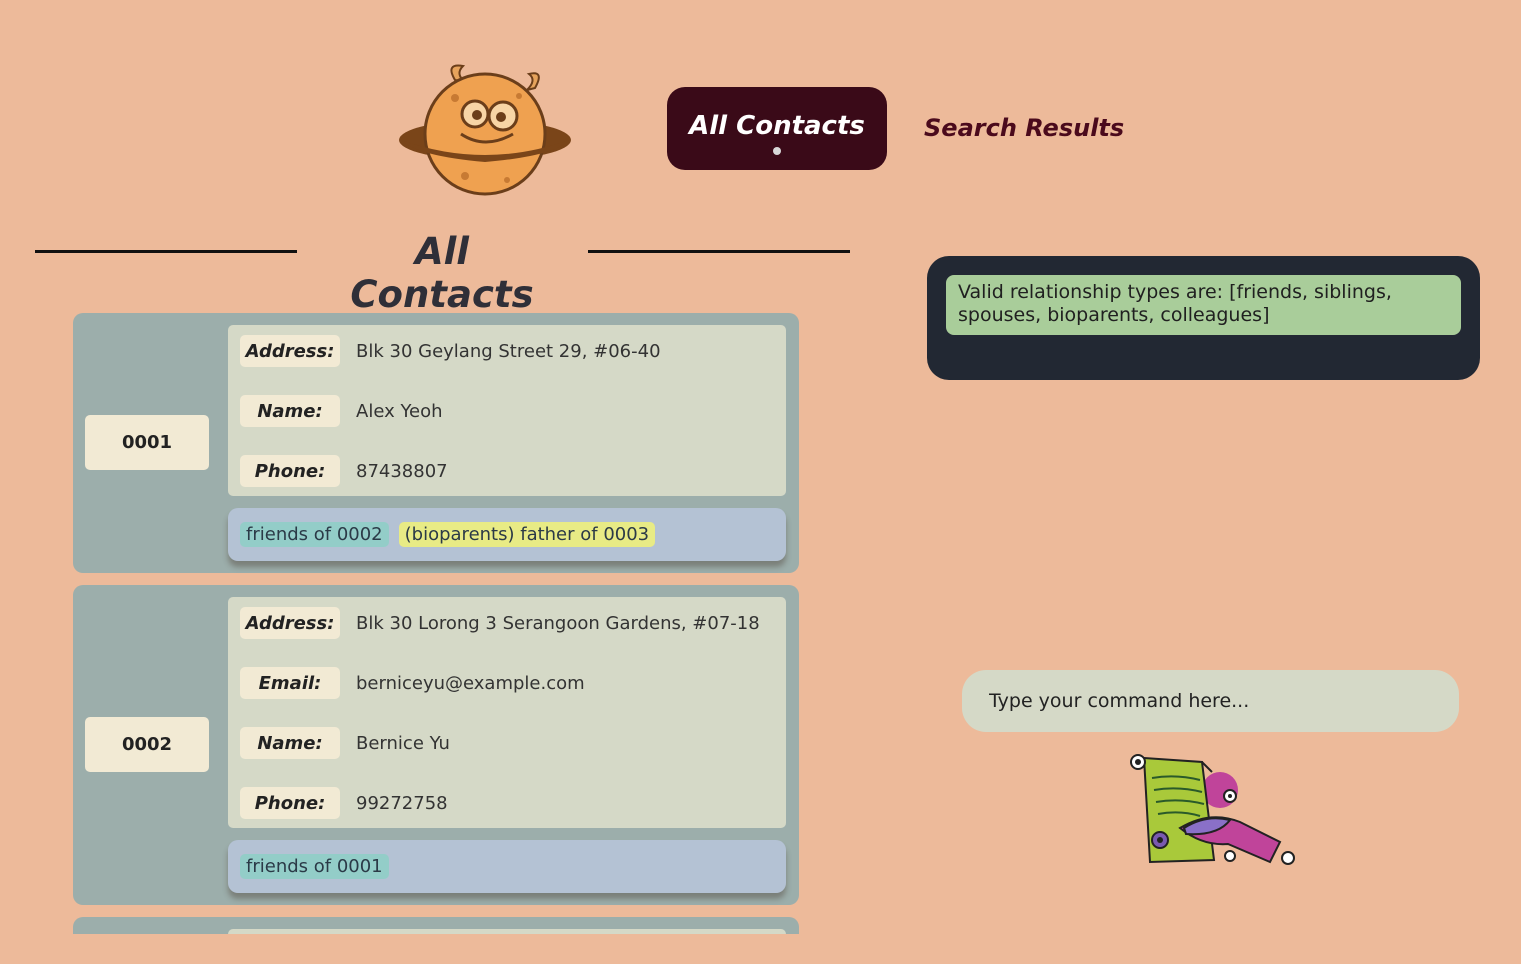 The height and width of the screenshot is (964, 1521). I want to click on name-value: Alex Yeoh, so click(399, 411).